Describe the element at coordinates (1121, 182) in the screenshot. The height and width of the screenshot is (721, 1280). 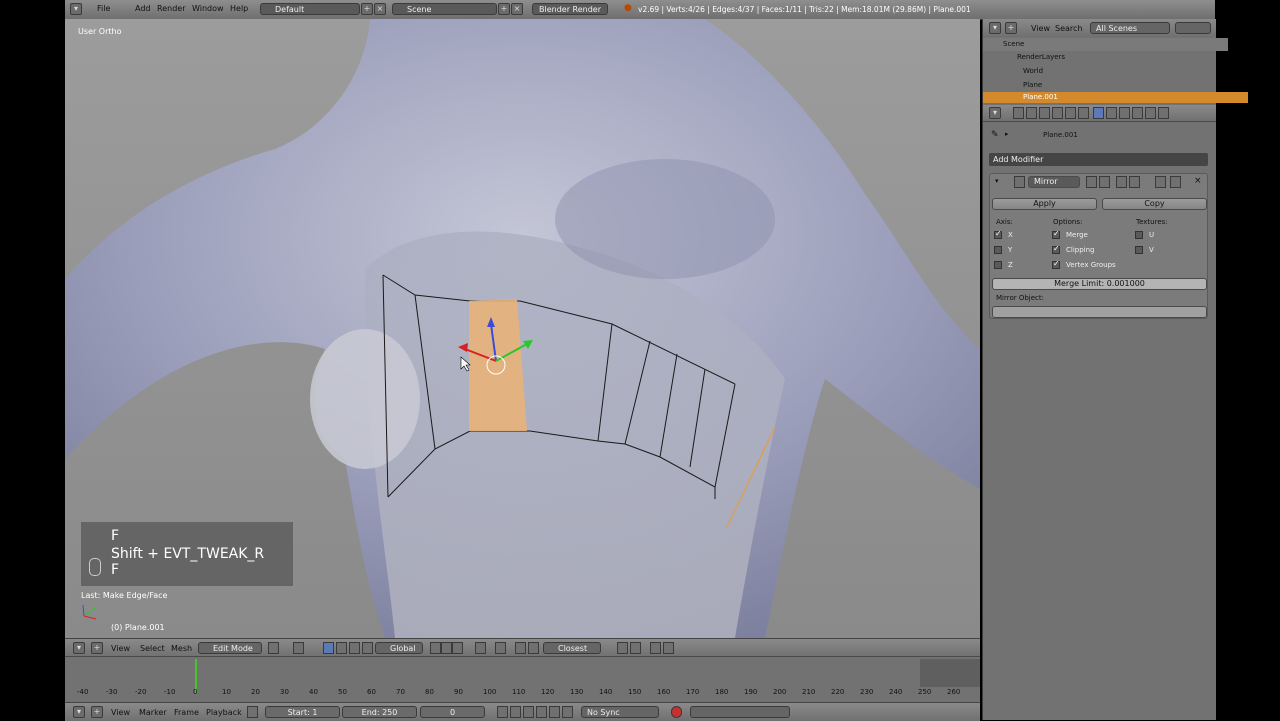
I see `editmode-toggle-icon` at that location.